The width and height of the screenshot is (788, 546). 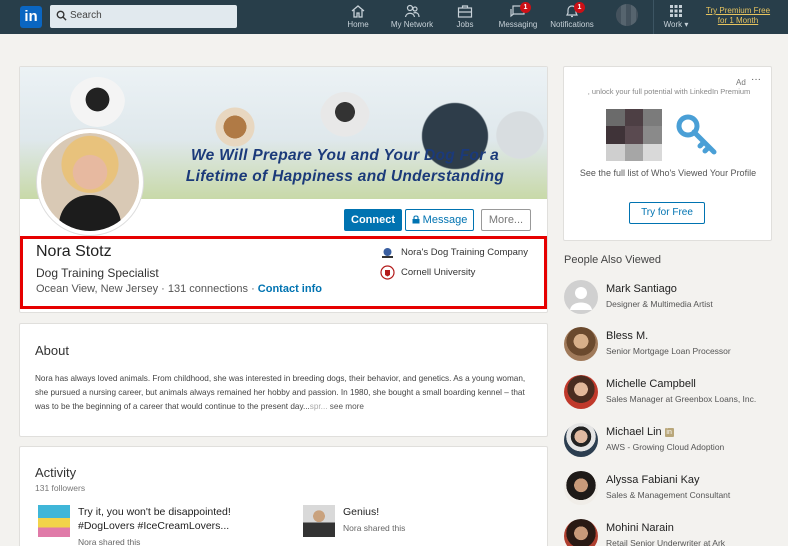 What do you see at coordinates (61, 15) in the screenshot?
I see `search-icon` at bounding box center [61, 15].